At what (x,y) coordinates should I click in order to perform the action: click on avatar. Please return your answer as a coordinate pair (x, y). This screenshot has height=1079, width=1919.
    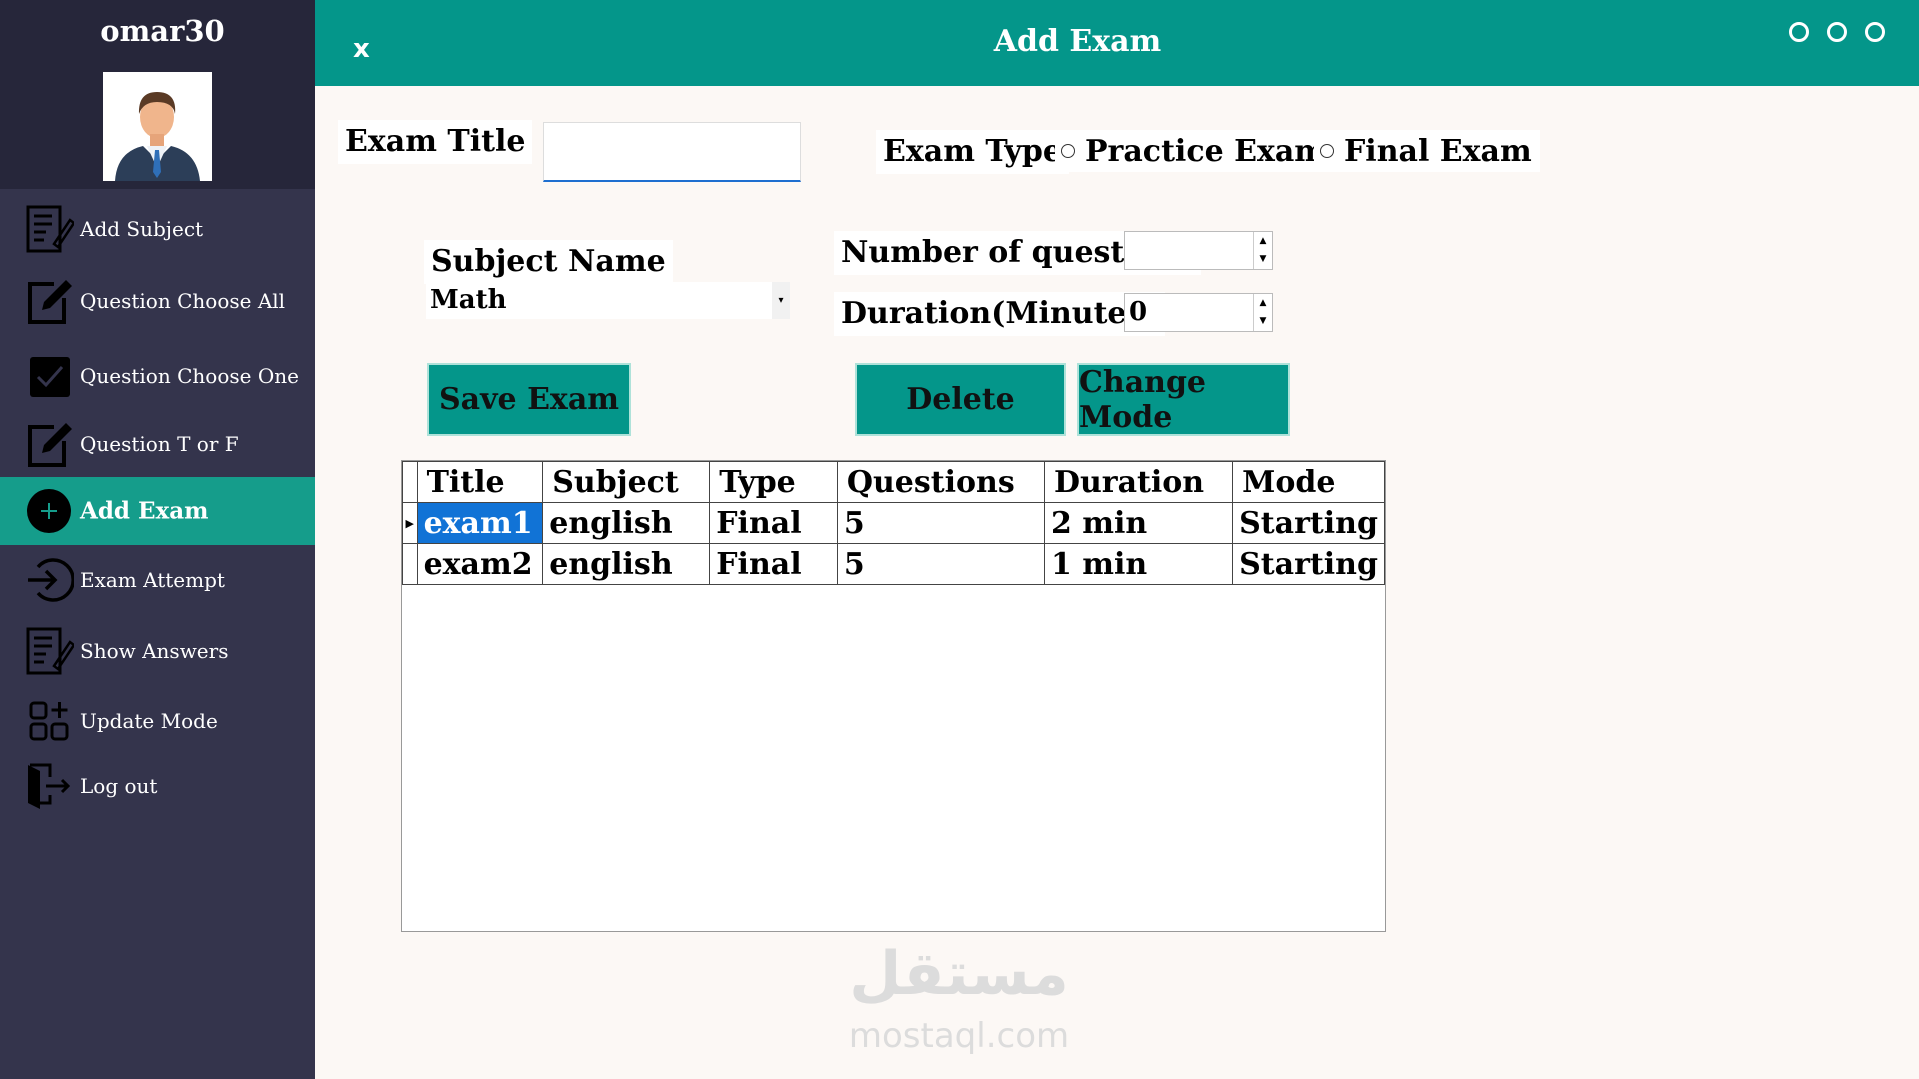
    Looking at the image, I should click on (157, 126).